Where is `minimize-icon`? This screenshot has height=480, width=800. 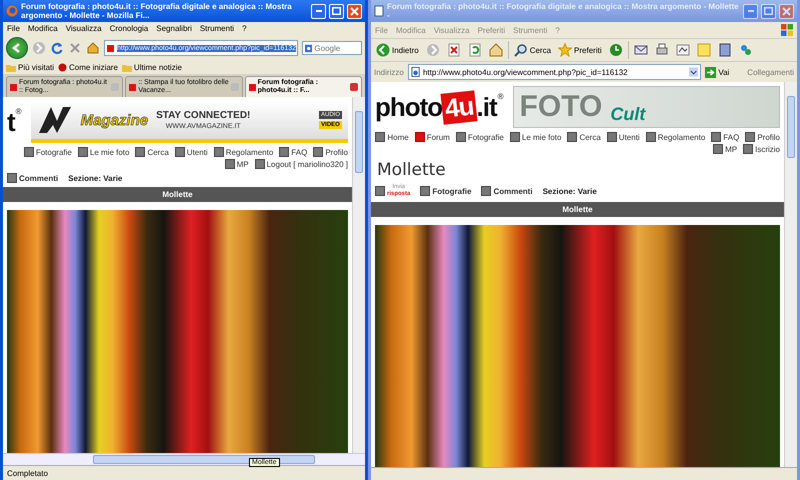
minimize-icon is located at coordinates (751, 11).